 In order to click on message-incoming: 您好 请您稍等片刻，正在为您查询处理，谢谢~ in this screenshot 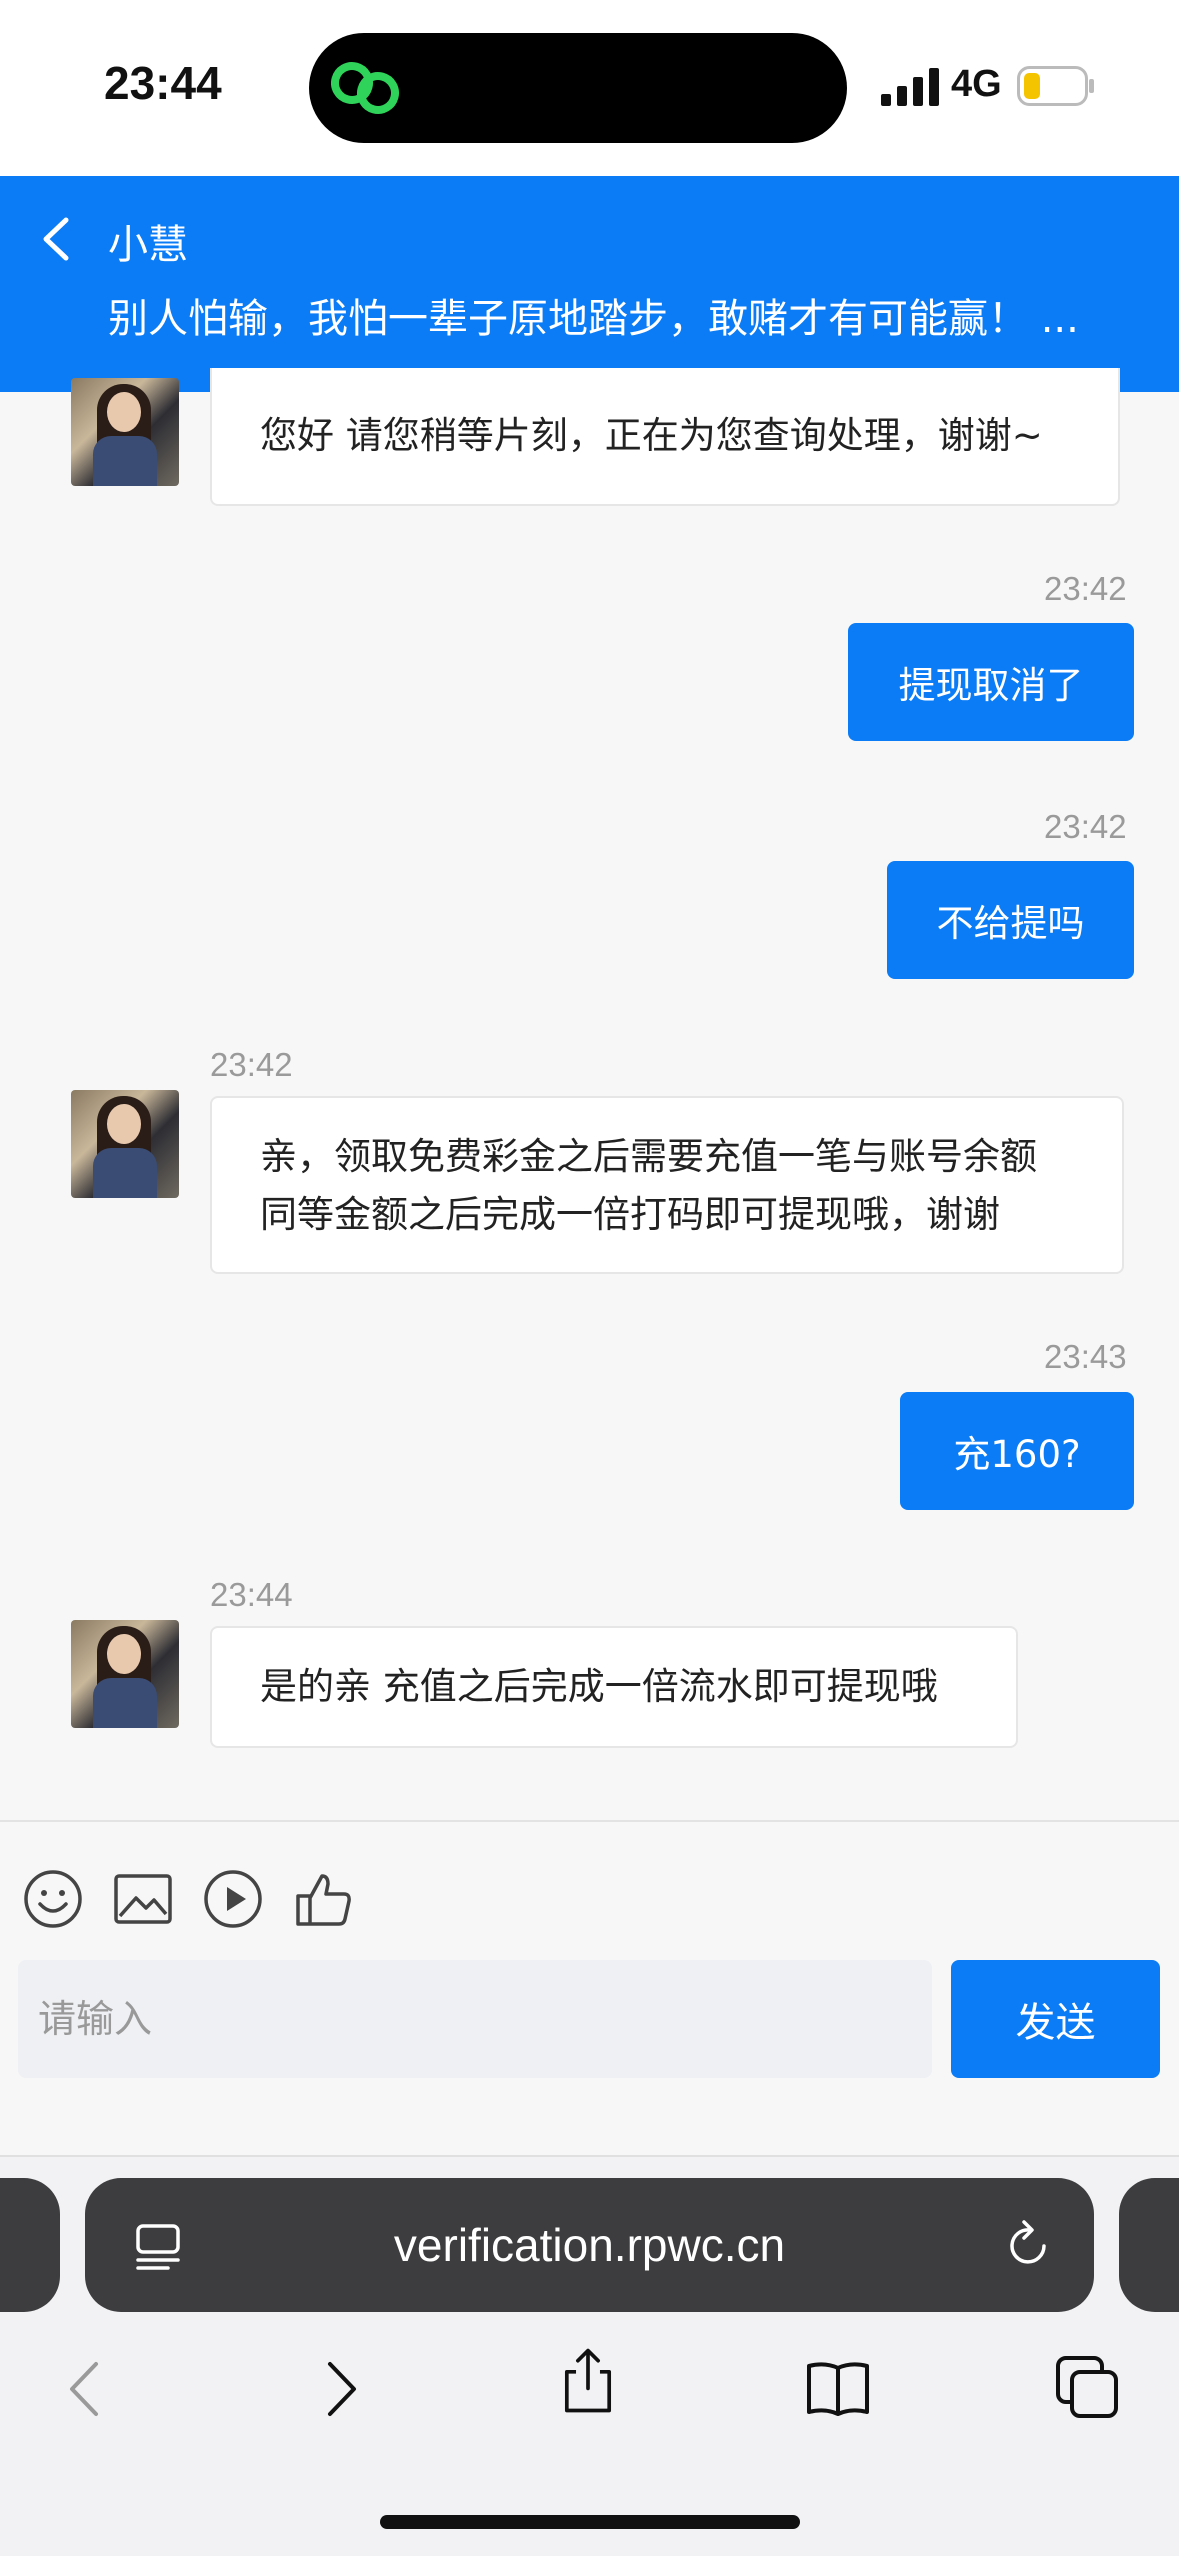, I will do `click(665, 437)`.